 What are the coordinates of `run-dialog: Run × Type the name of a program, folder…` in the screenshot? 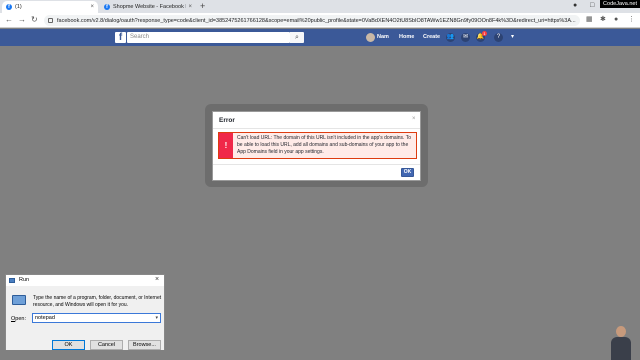 It's located at (85, 312).